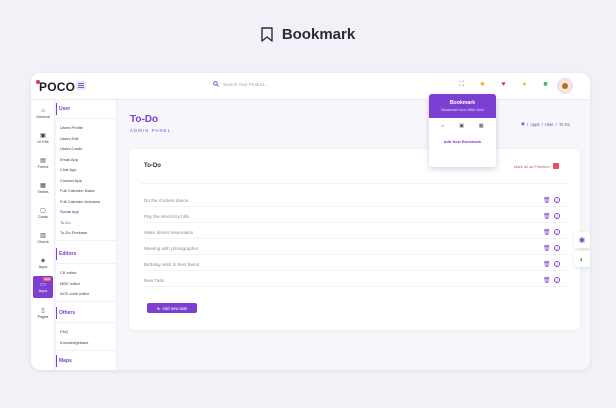 This screenshot has height=408, width=616. Describe the element at coordinates (461, 126) in the screenshot. I see `camera-icon: ▣` at that location.